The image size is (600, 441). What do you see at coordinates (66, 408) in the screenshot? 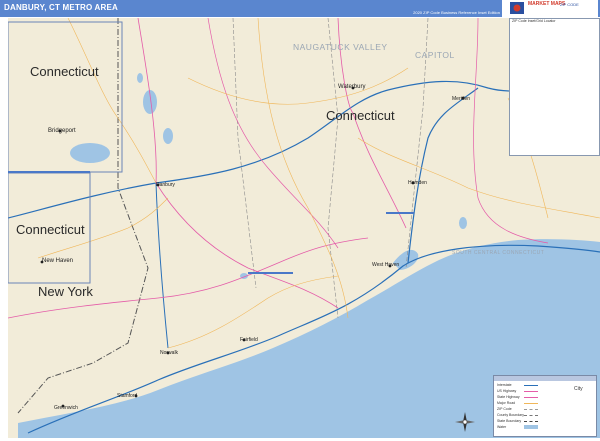
I see `city-label-greenwich: Greenwich` at bounding box center [66, 408].